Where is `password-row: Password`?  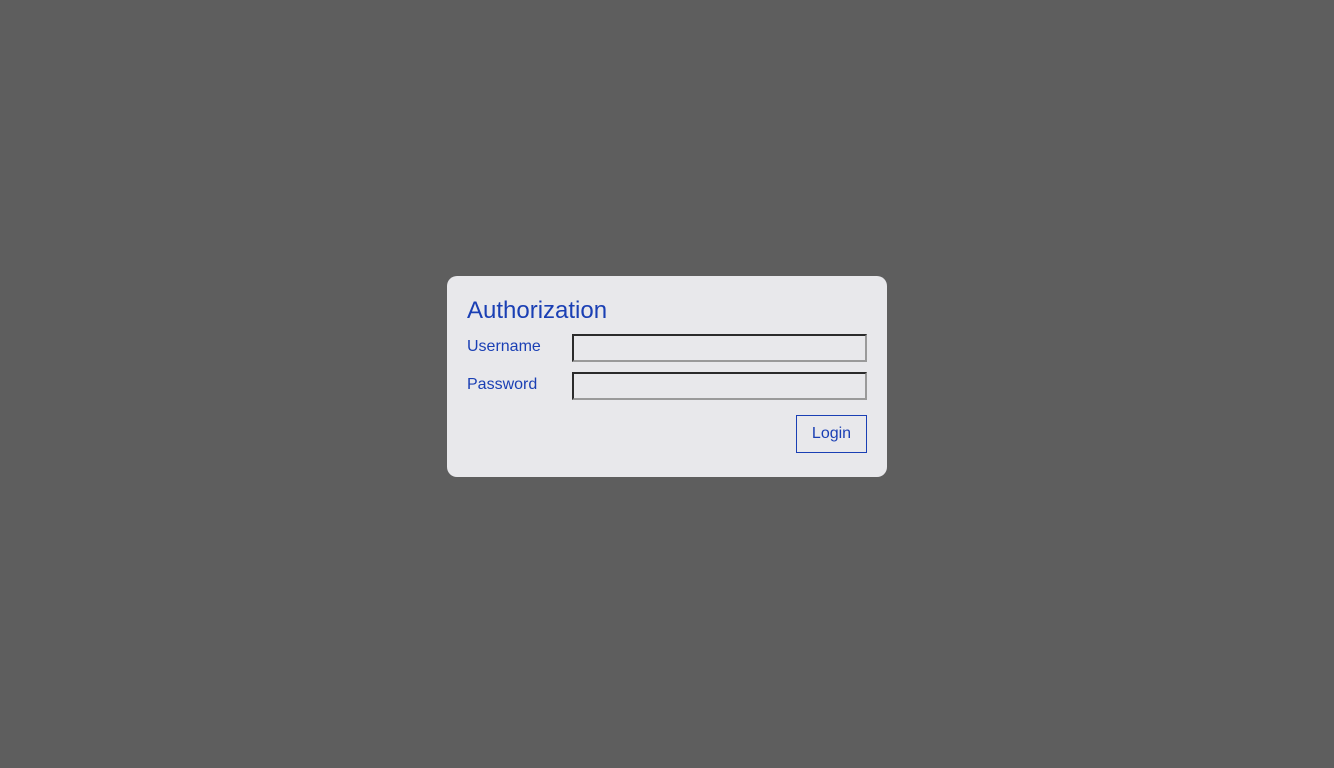 password-row: Password is located at coordinates (667, 391).